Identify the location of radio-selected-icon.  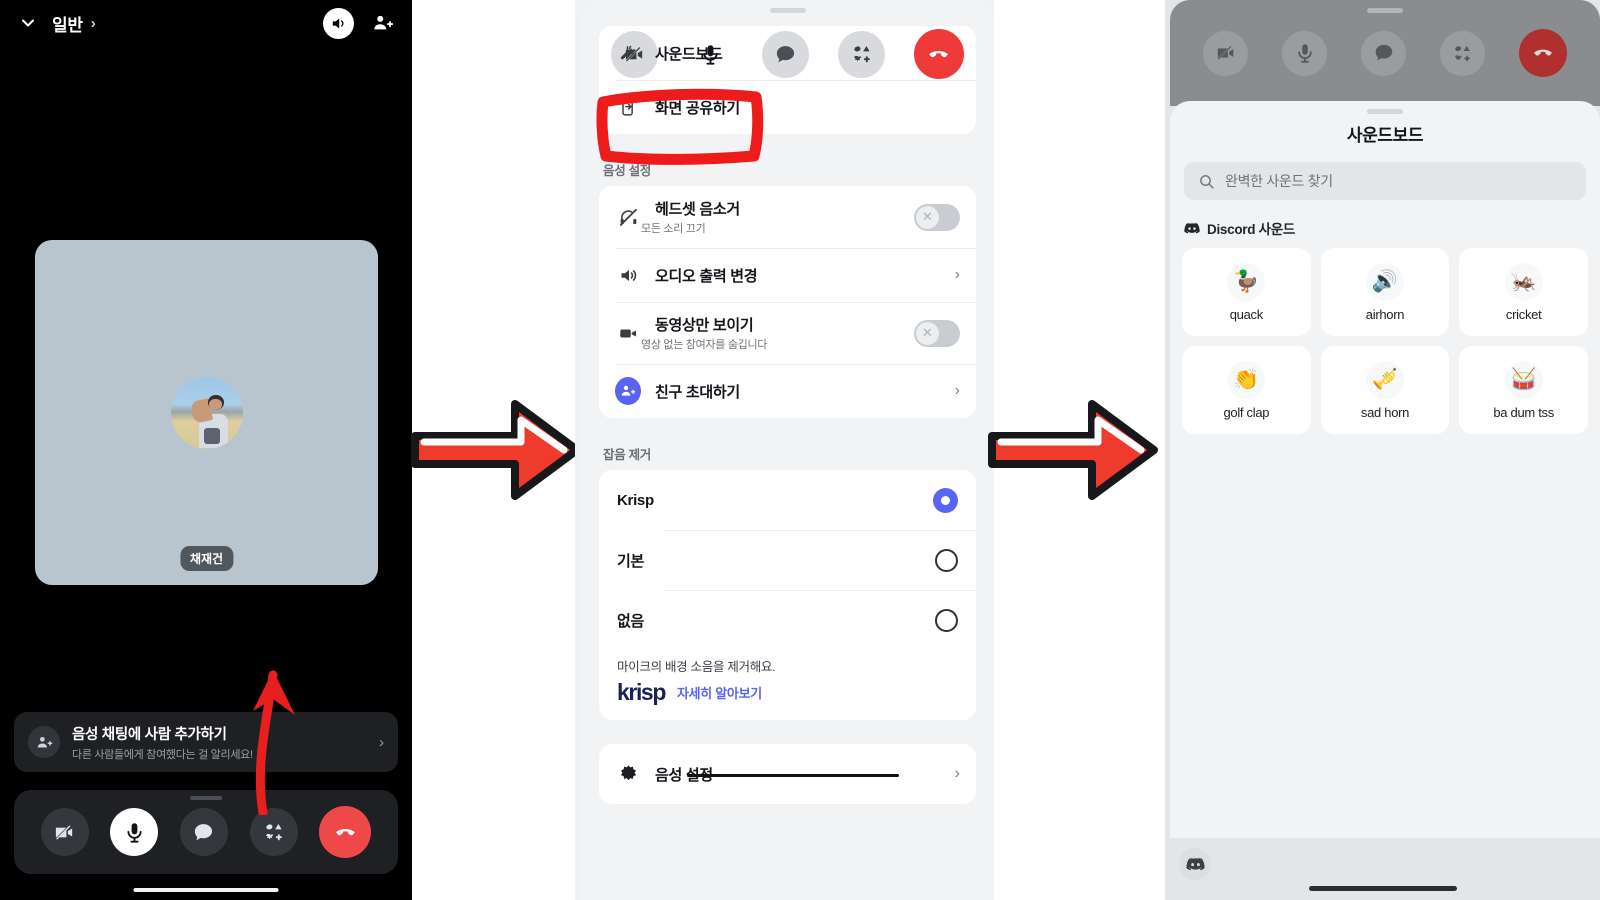
(945, 500).